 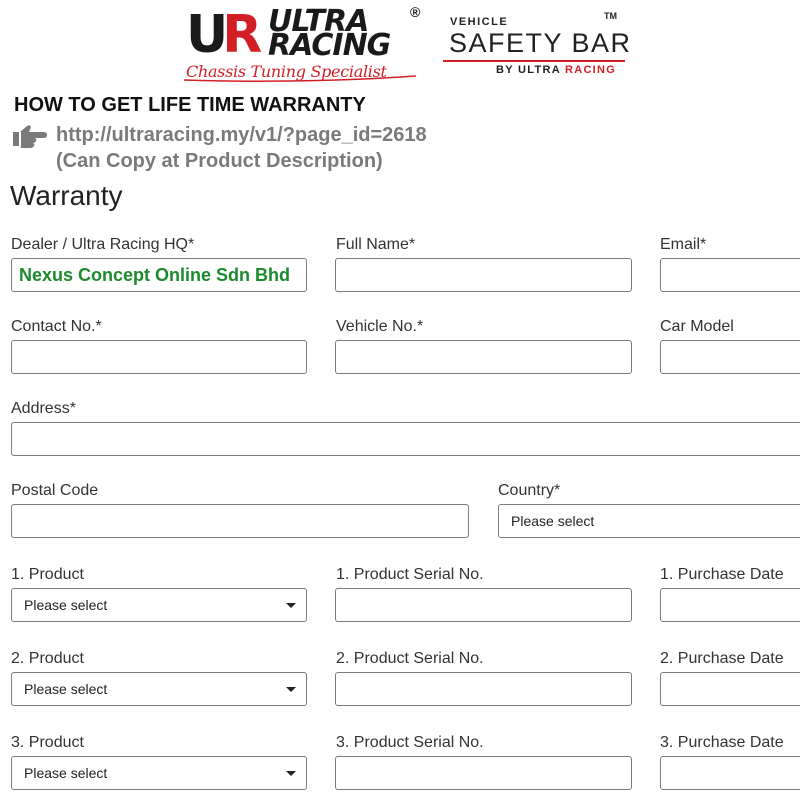 What do you see at coordinates (159, 357) in the screenshot?
I see `contact-field` at bounding box center [159, 357].